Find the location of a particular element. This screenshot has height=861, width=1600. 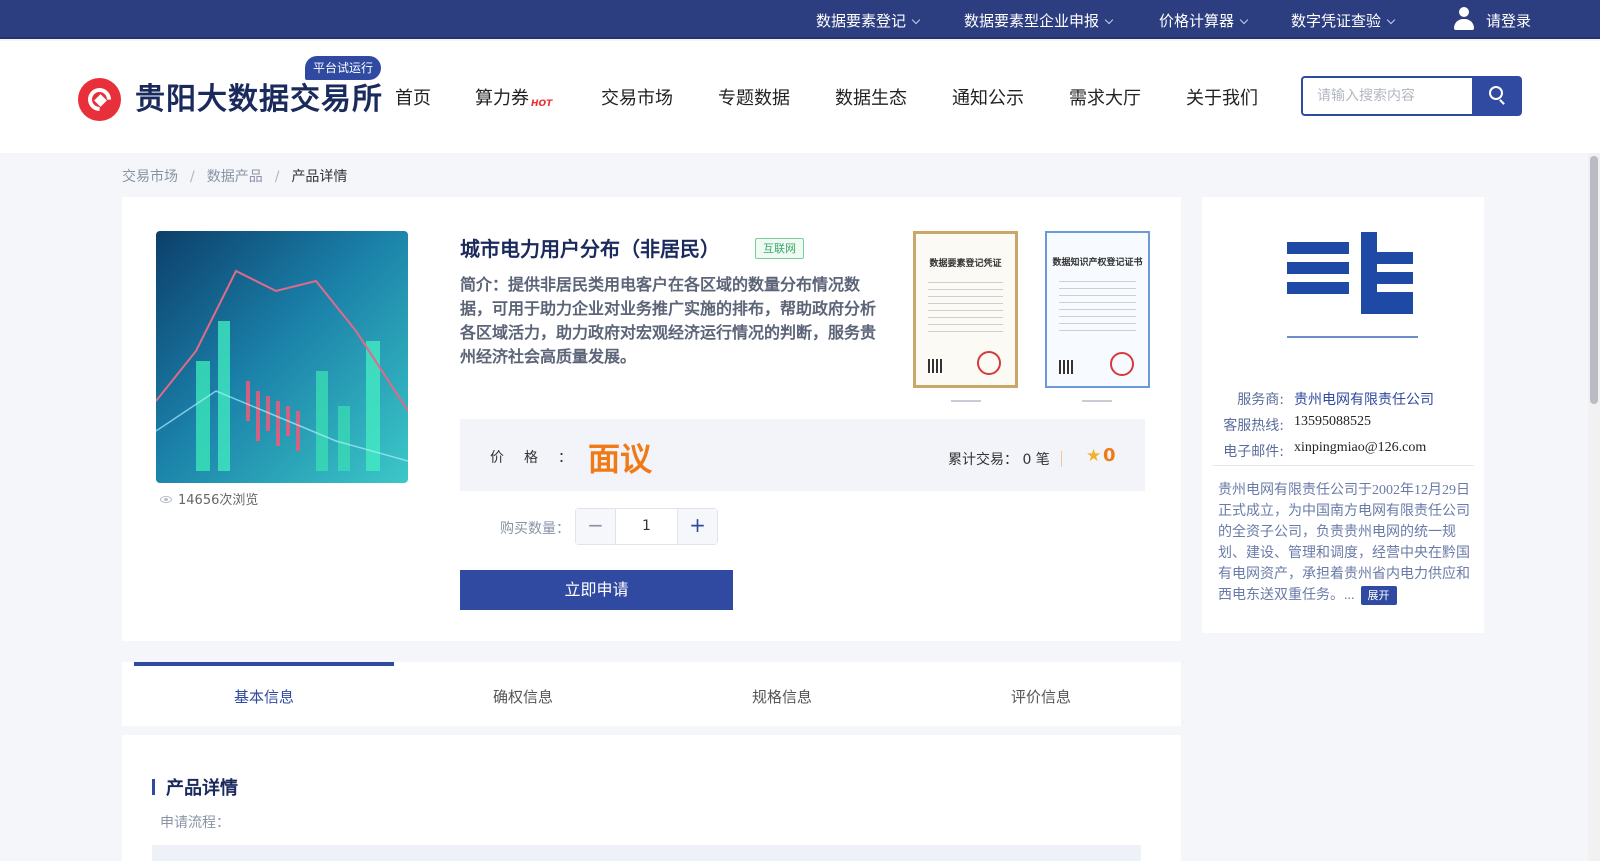

apply-flow-label: 申请流程： is located at coordinates (195, 823).